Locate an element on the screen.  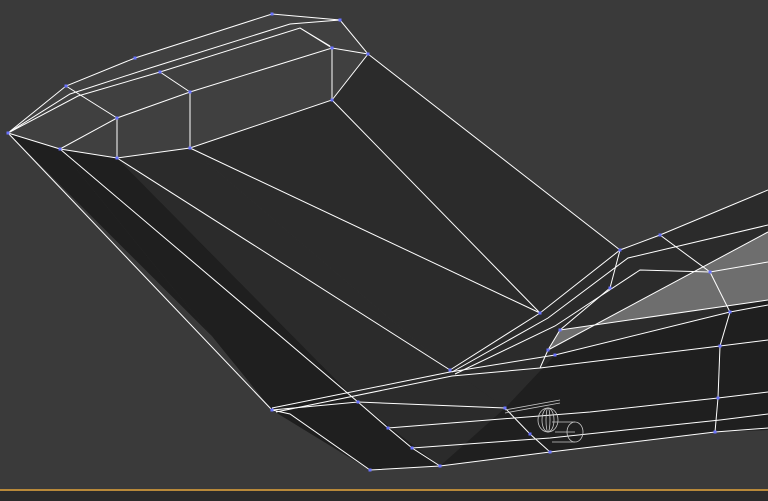
viewport-footer is located at coordinates (384, 496).